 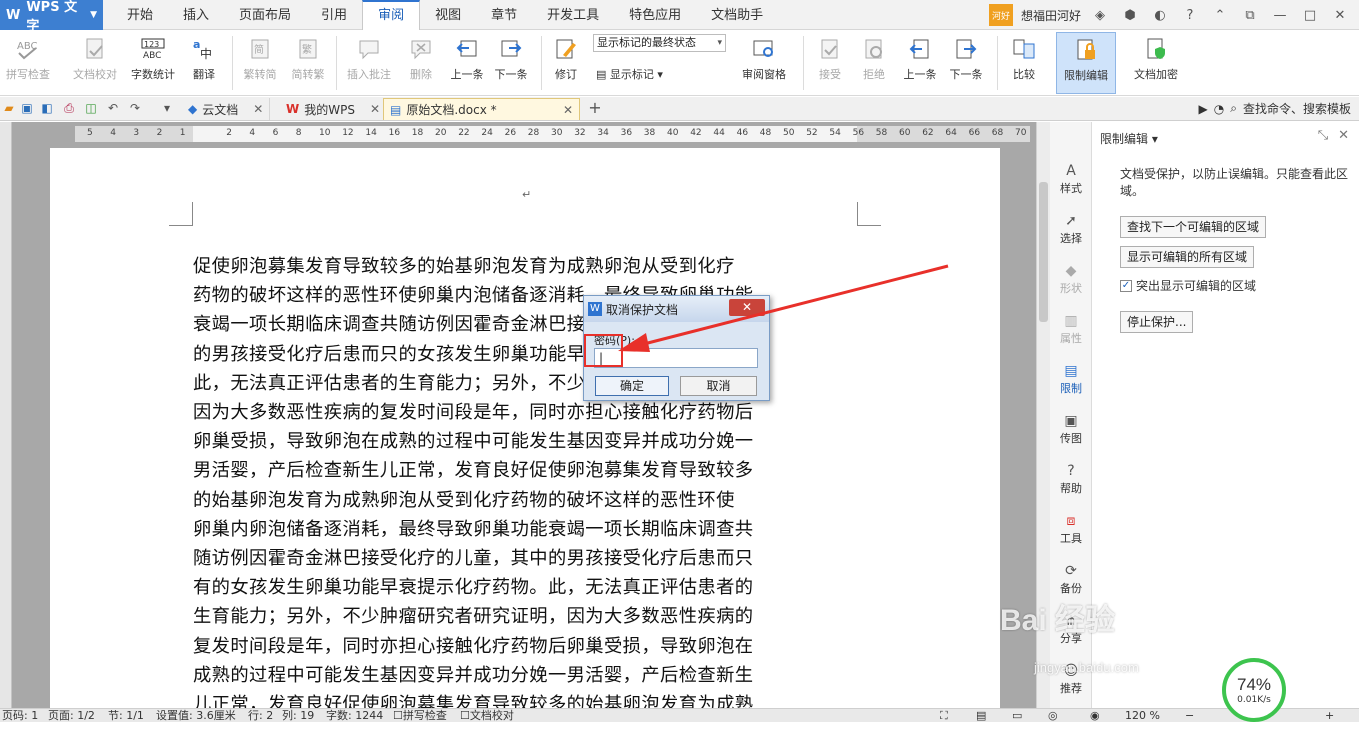 What do you see at coordinates (655, 15) in the screenshot?
I see `tab-special: 特色应用` at bounding box center [655, 15].